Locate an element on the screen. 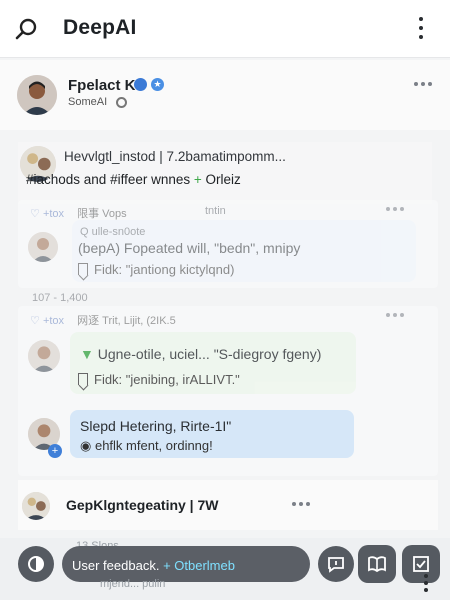 The image size is (450, 600). bubble2-sub: Fidk: "jenibing, irALLIVT." is located at coordinates (159, 379).